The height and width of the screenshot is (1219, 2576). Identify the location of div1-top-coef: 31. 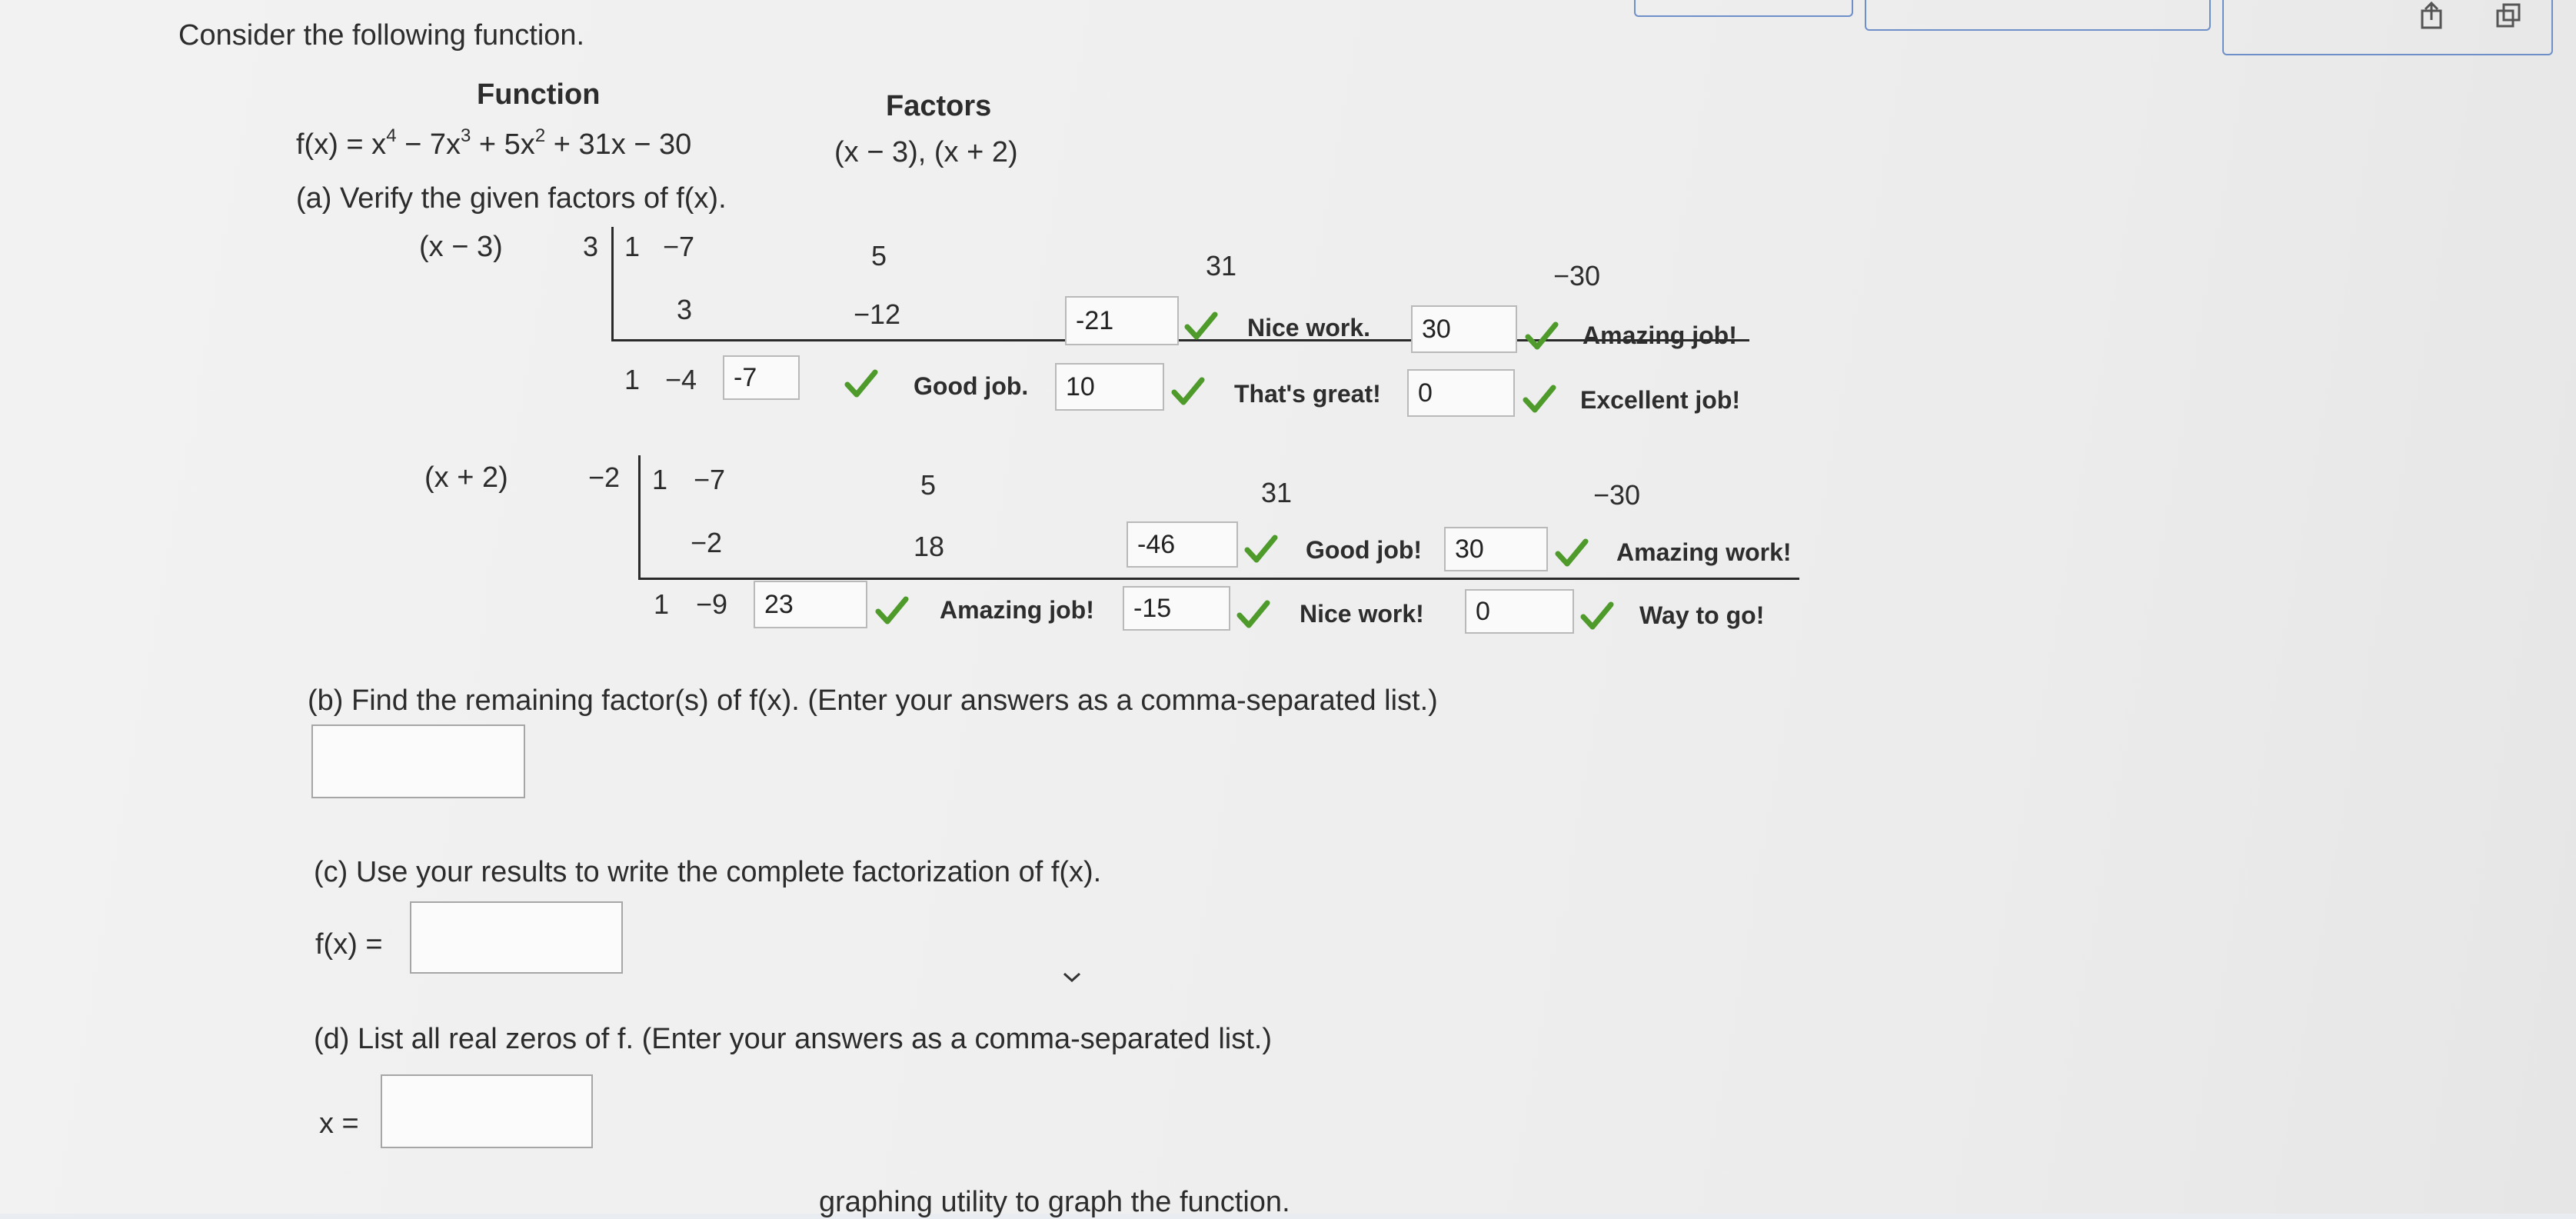
(1221, 265).